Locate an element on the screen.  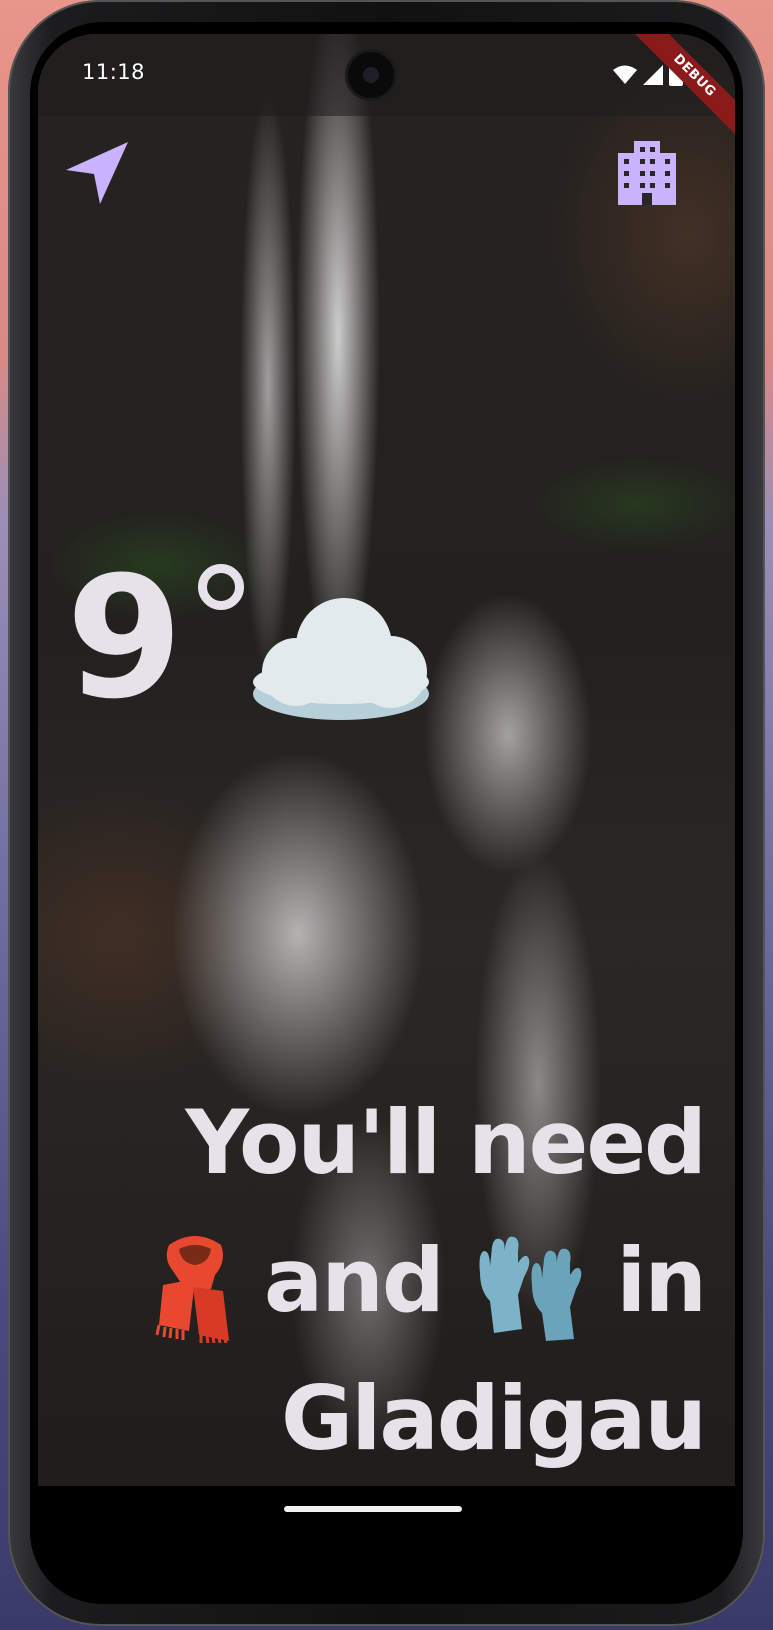
home-indicator is located at coordinates (373, 1509).